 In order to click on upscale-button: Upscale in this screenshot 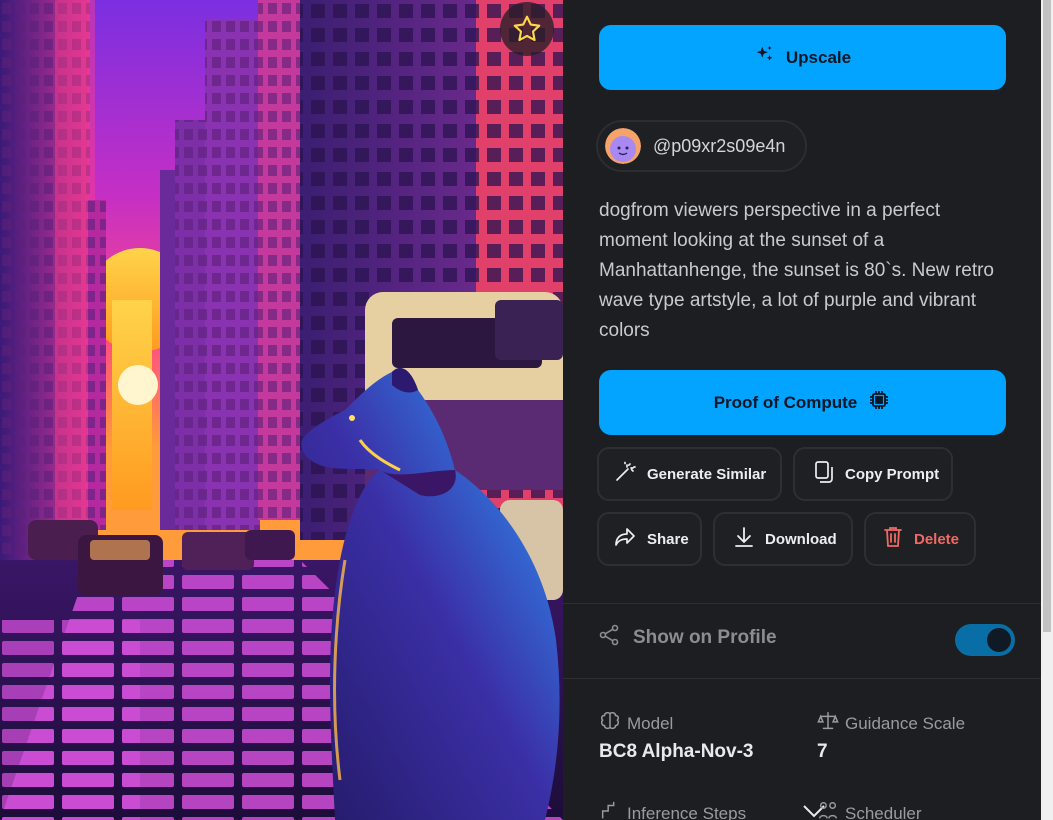, I will do `click(802, 57)`.